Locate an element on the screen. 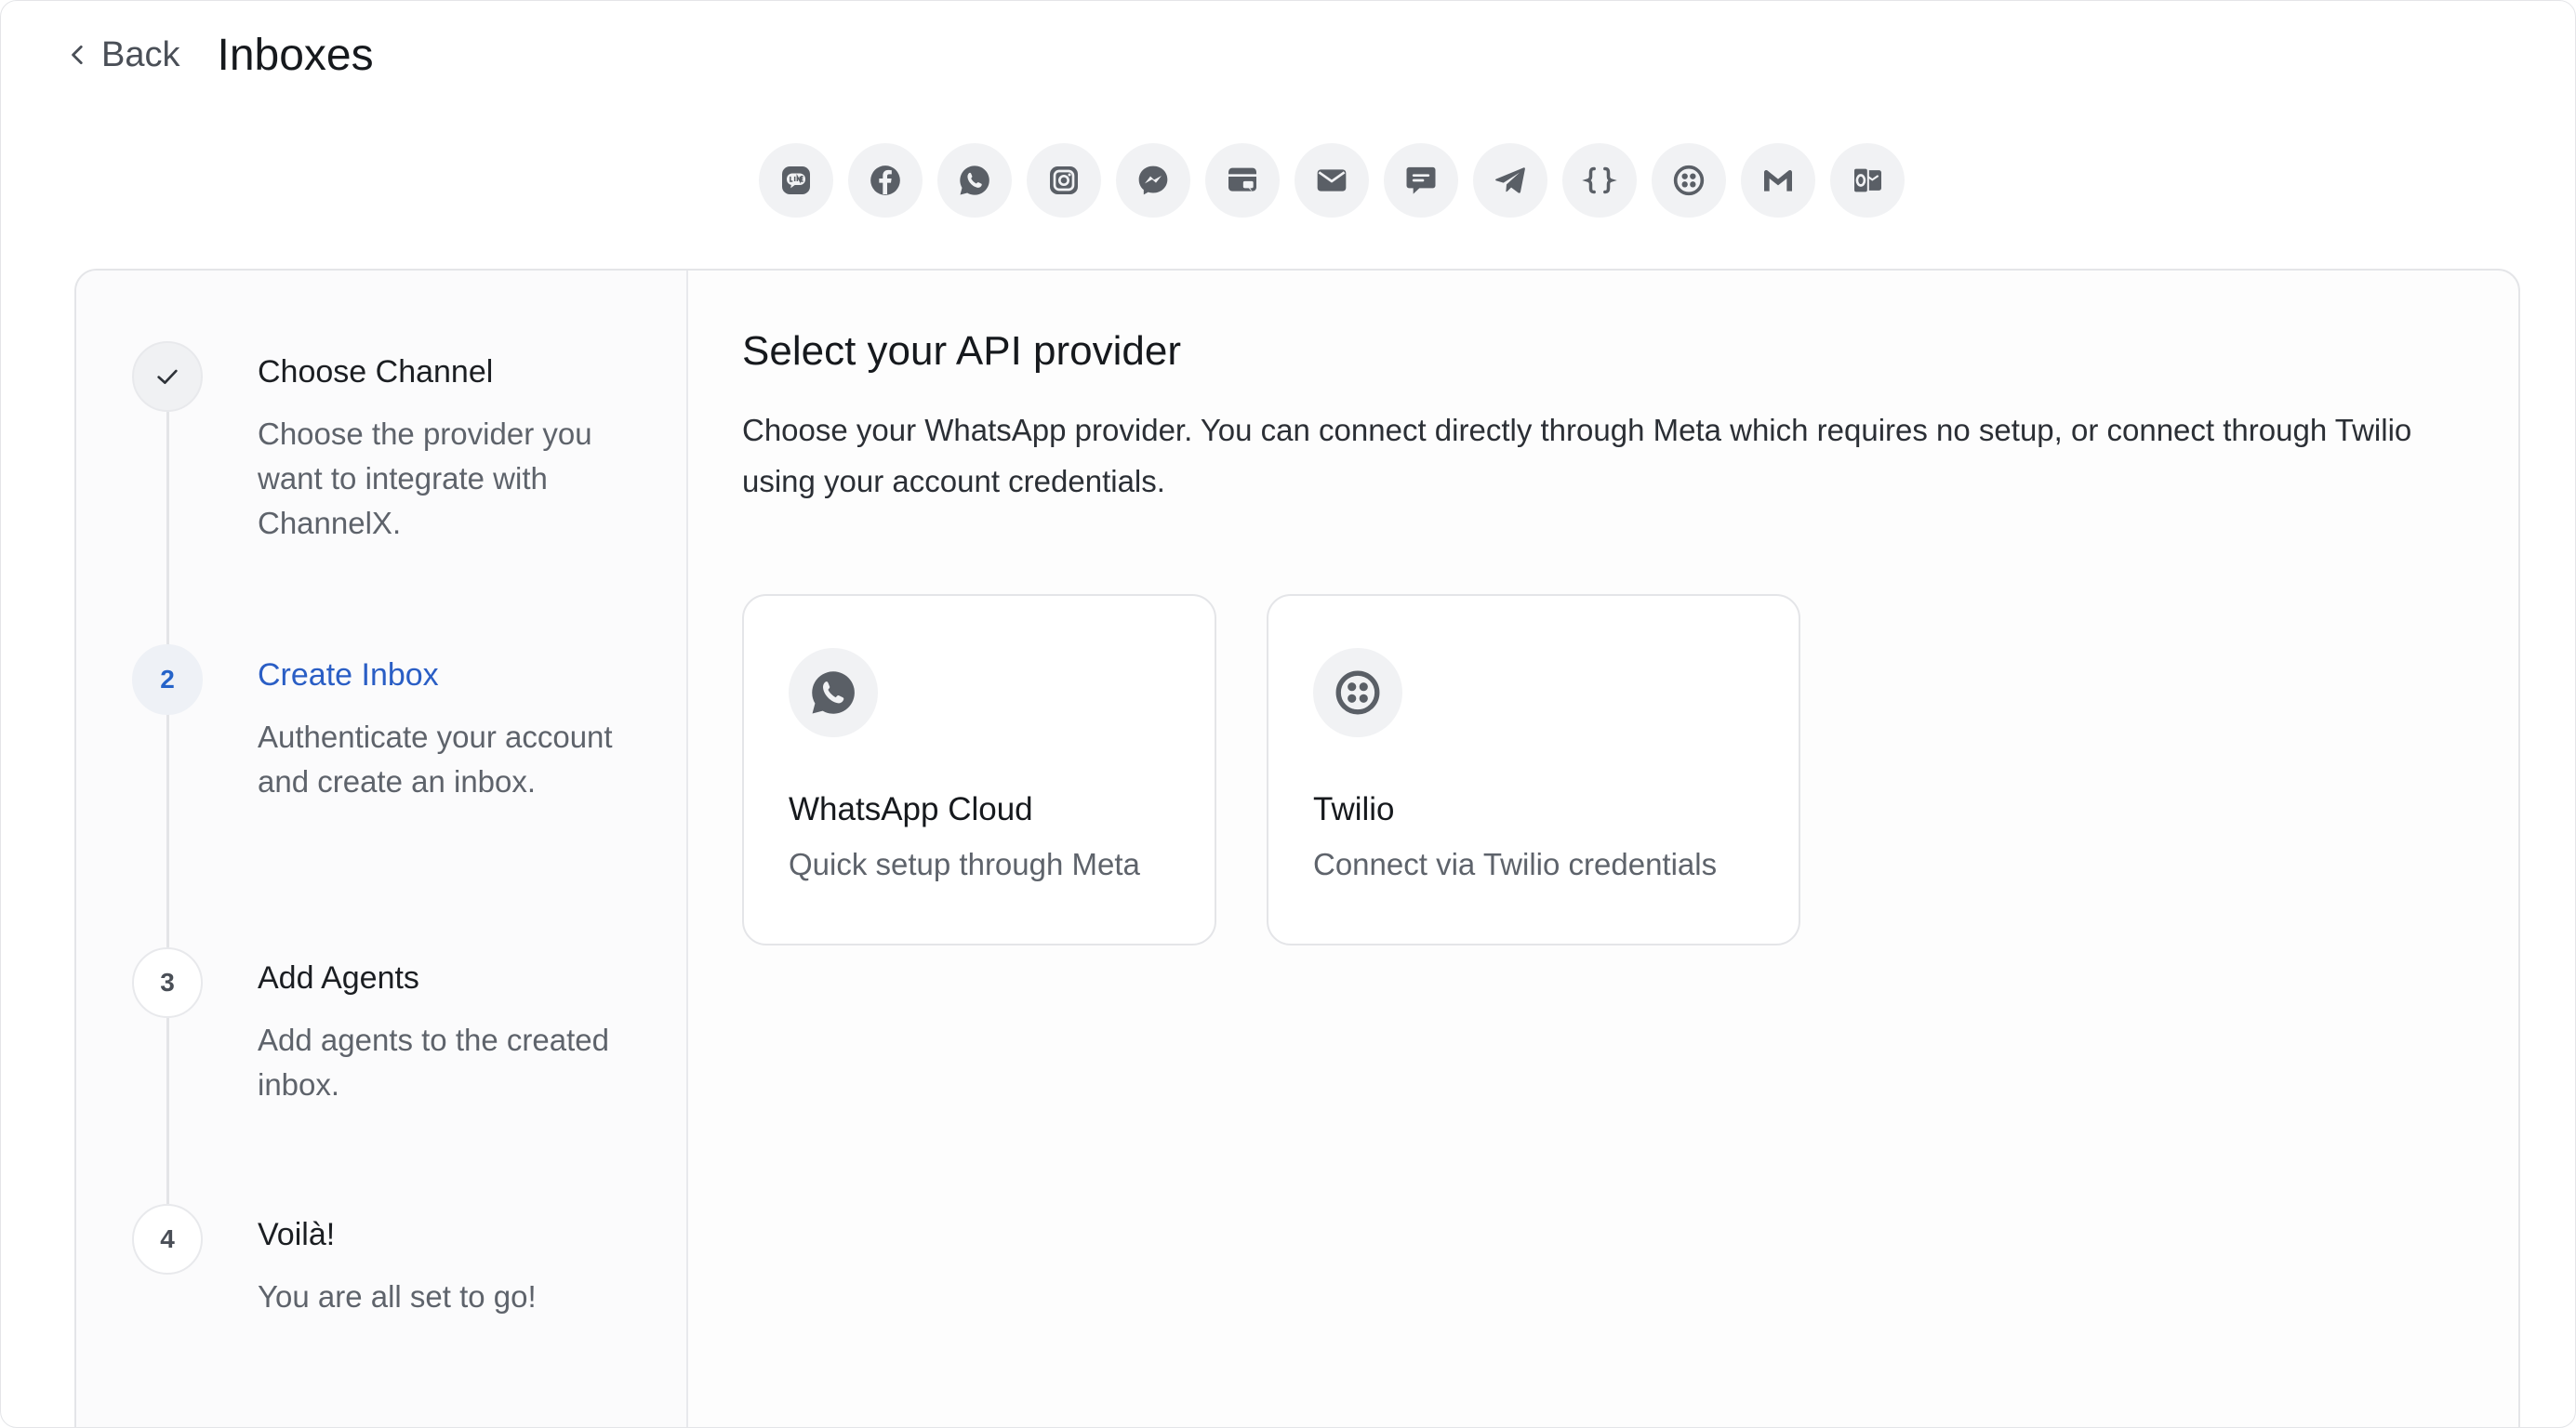 This screenshot has height=1428, width=2576. website-widget-icon is located at coordinates (1242, 179).